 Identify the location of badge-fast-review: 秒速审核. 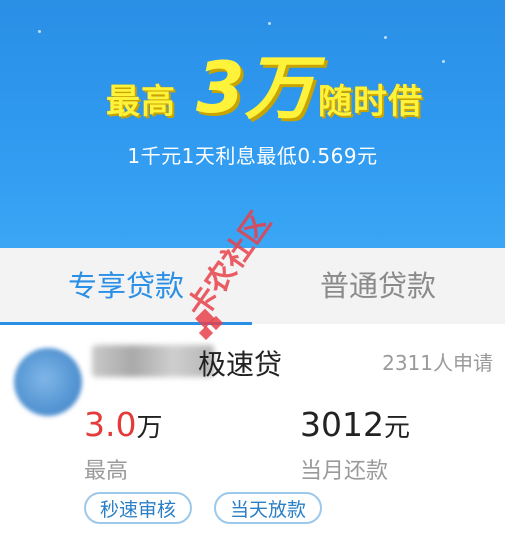
(138, 508).